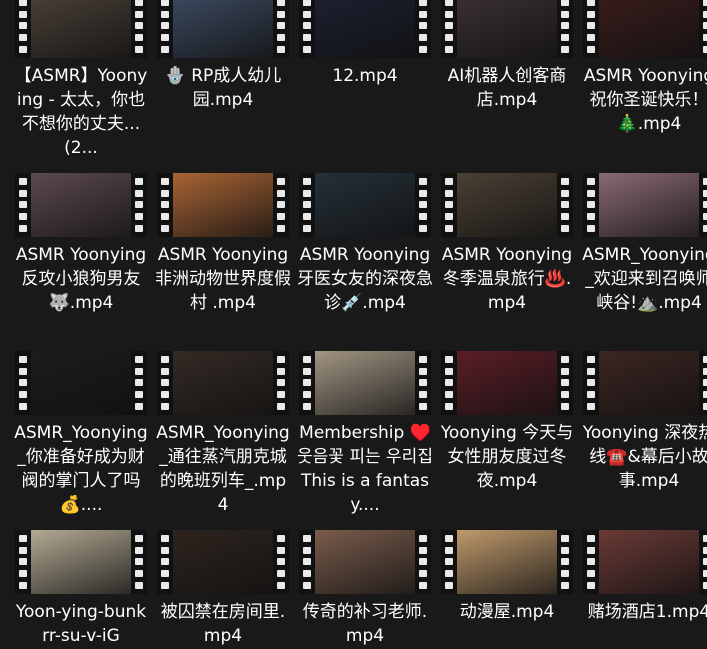 Image resolution: width=707 pixels, height=649 pixels. I want to click on file-name: Yoonying 今天与女性朋友度过冬夜.mp4, so click(507, 457).